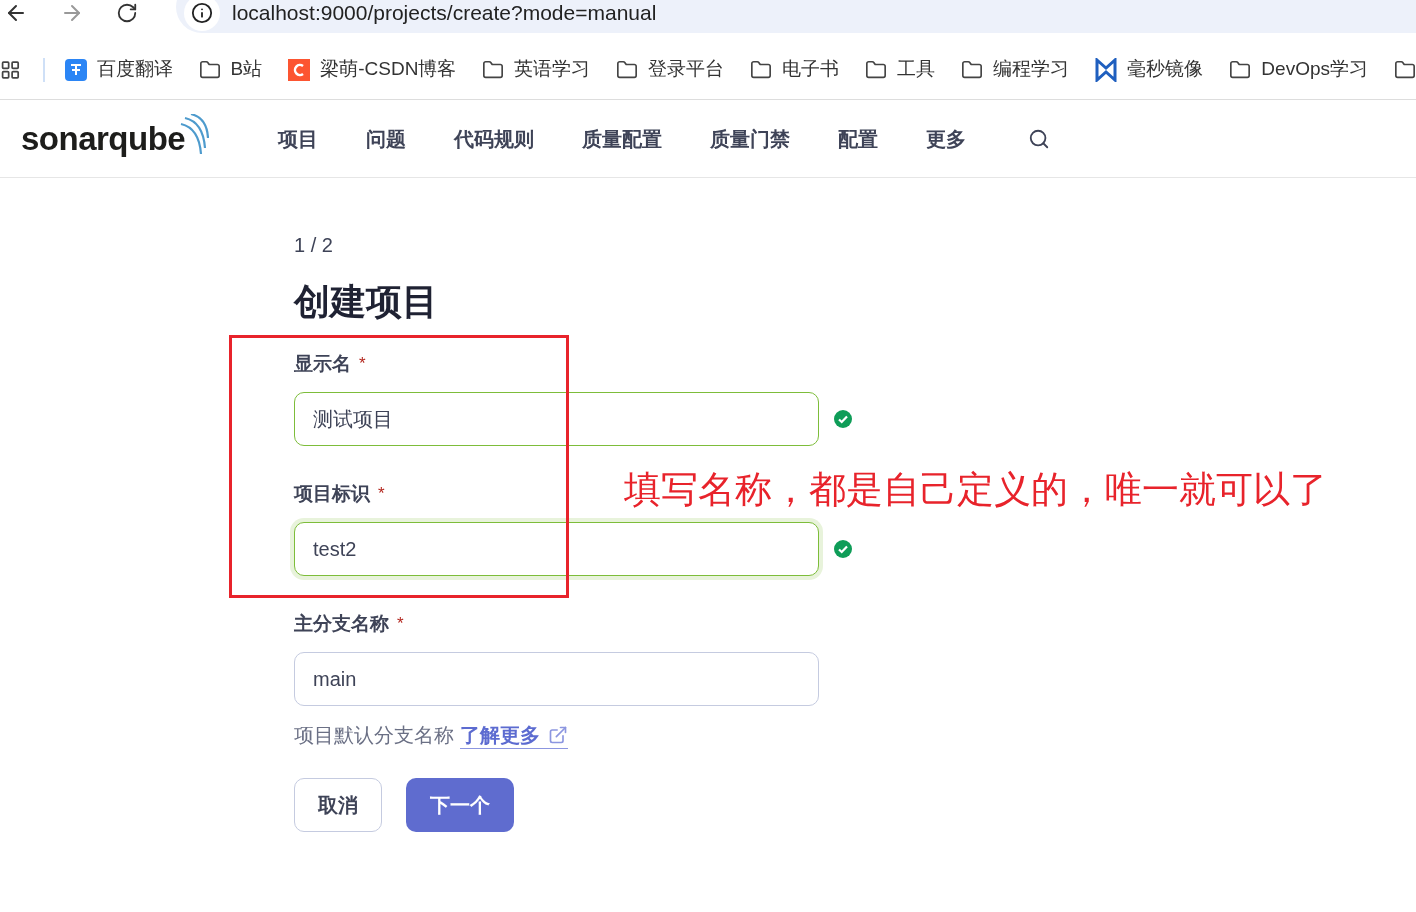 This screenshot has height=912, width=1416. What do you see at coordinates (494, 138) in the screenshot?
I see `nav-link: 代码规则` at bounding box center [494, 138].